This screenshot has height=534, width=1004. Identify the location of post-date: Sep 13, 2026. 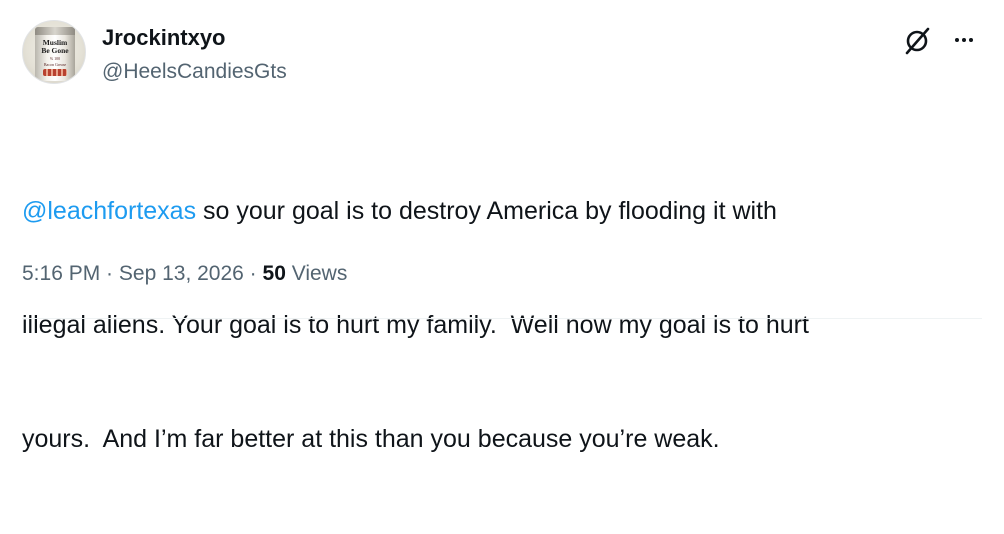
(181, 273).